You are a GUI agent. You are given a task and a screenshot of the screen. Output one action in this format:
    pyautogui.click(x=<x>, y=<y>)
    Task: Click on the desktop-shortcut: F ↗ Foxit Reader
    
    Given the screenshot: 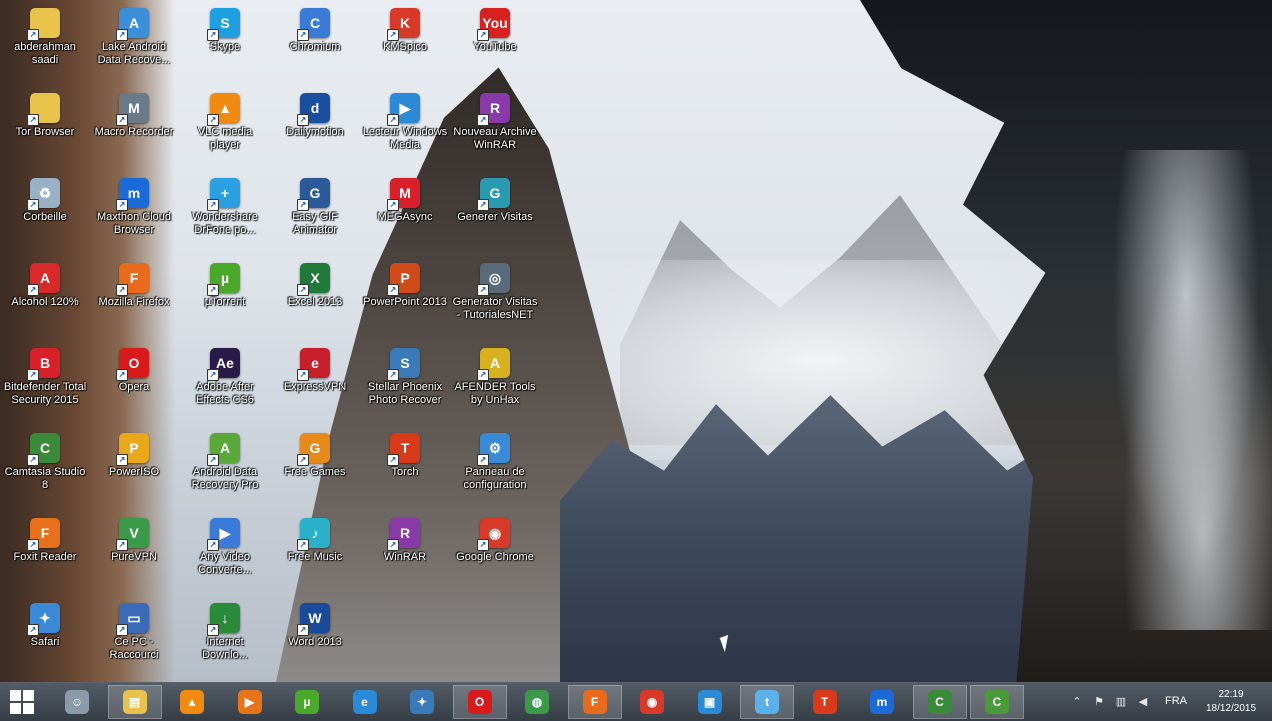 What is the action you would take?
    pyautogui.click(x=45, y=552)
    